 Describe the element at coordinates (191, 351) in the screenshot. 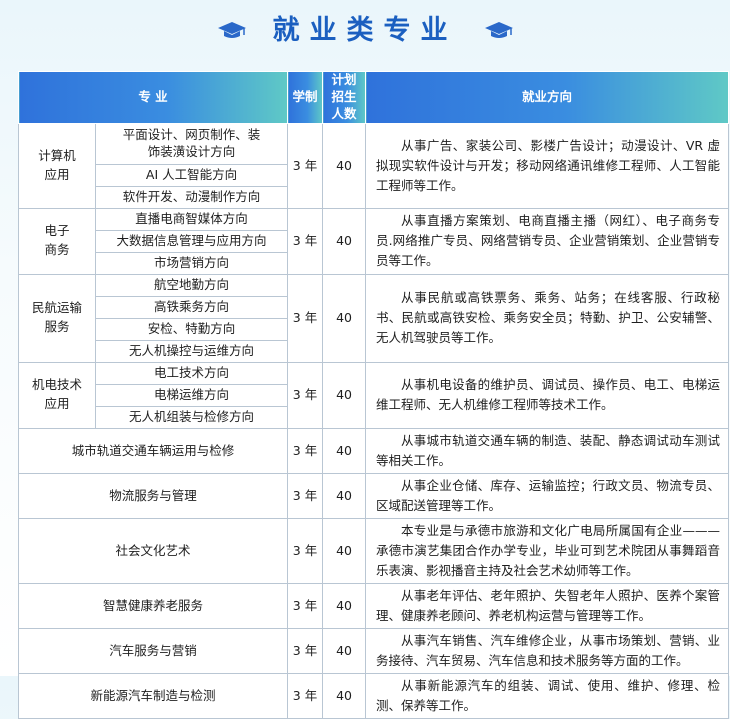

I see `sub-major-cell: 无人机操控与运维方向` at that location.